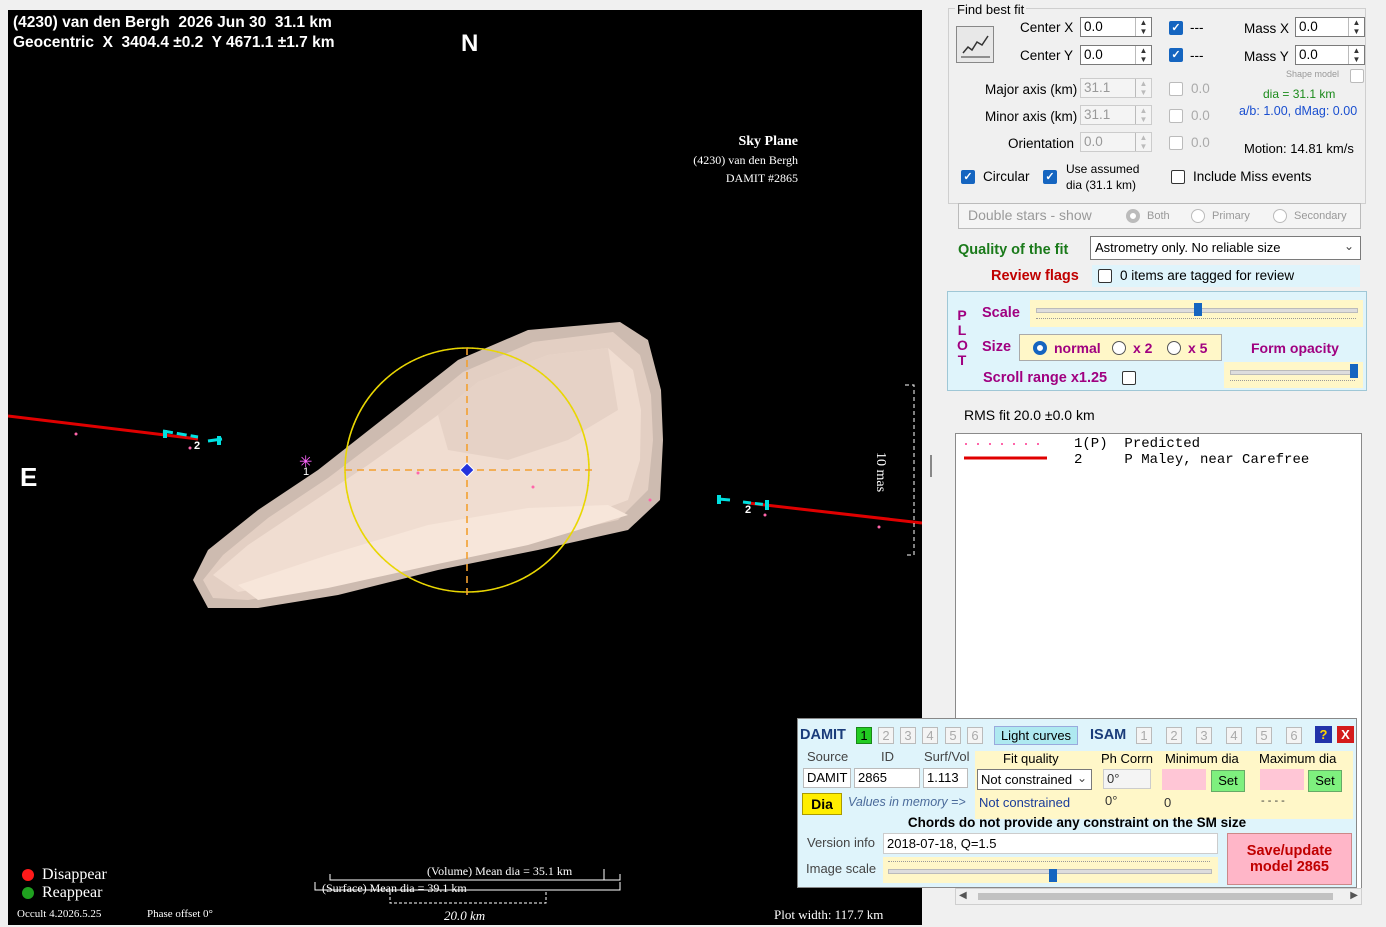  Describe the element at coordinates (1204, 735) in the screenshot. I see `isam-model-3: 3` at that location.